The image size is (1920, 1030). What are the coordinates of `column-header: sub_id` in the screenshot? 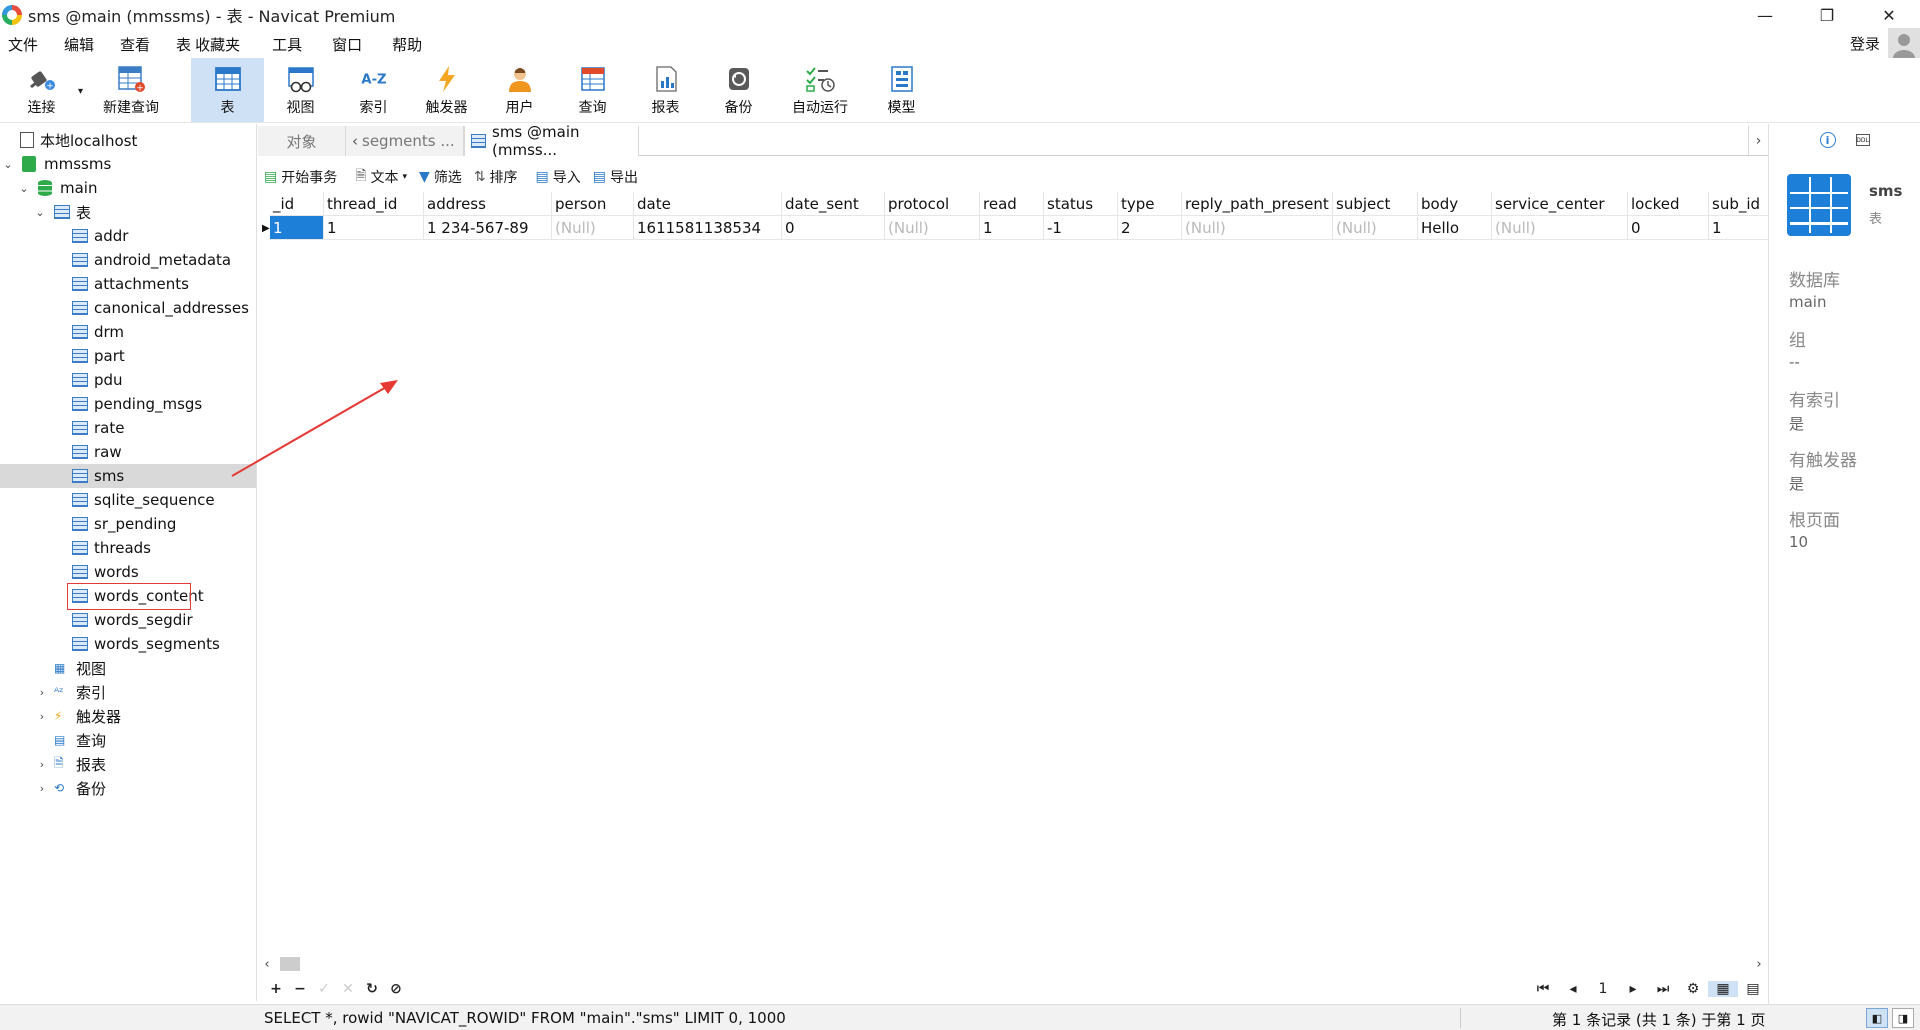 It's located at (1739, 204).